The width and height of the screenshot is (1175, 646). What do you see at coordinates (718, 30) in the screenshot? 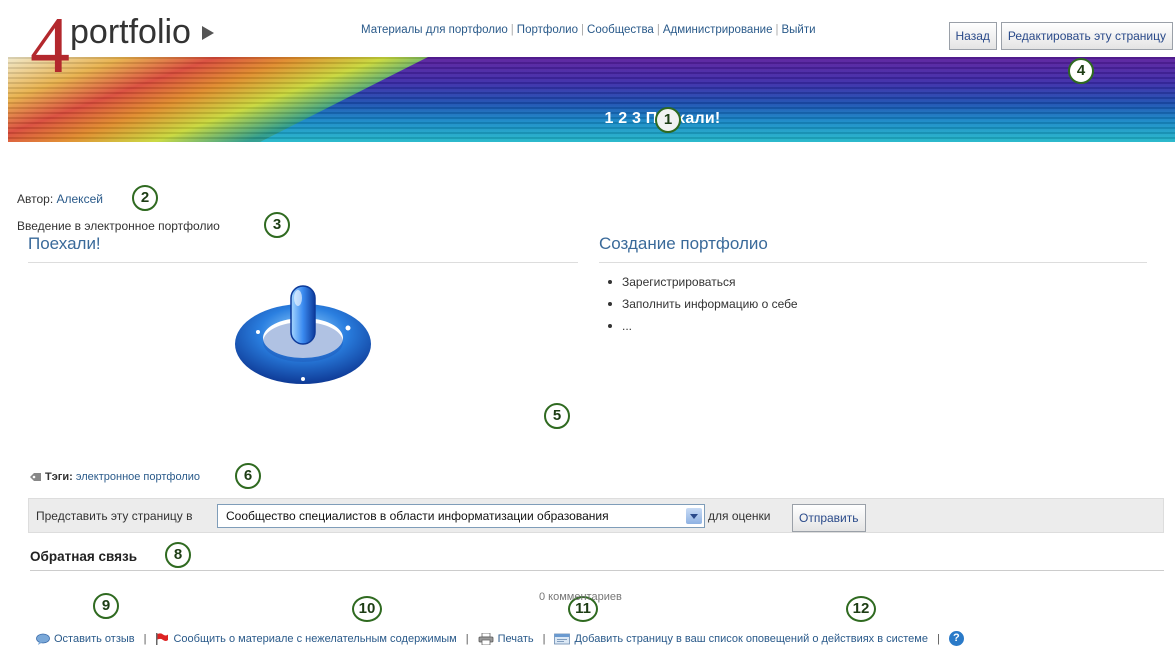
I see `nav-administration: Администрирование` at bounding box center [718, 30].